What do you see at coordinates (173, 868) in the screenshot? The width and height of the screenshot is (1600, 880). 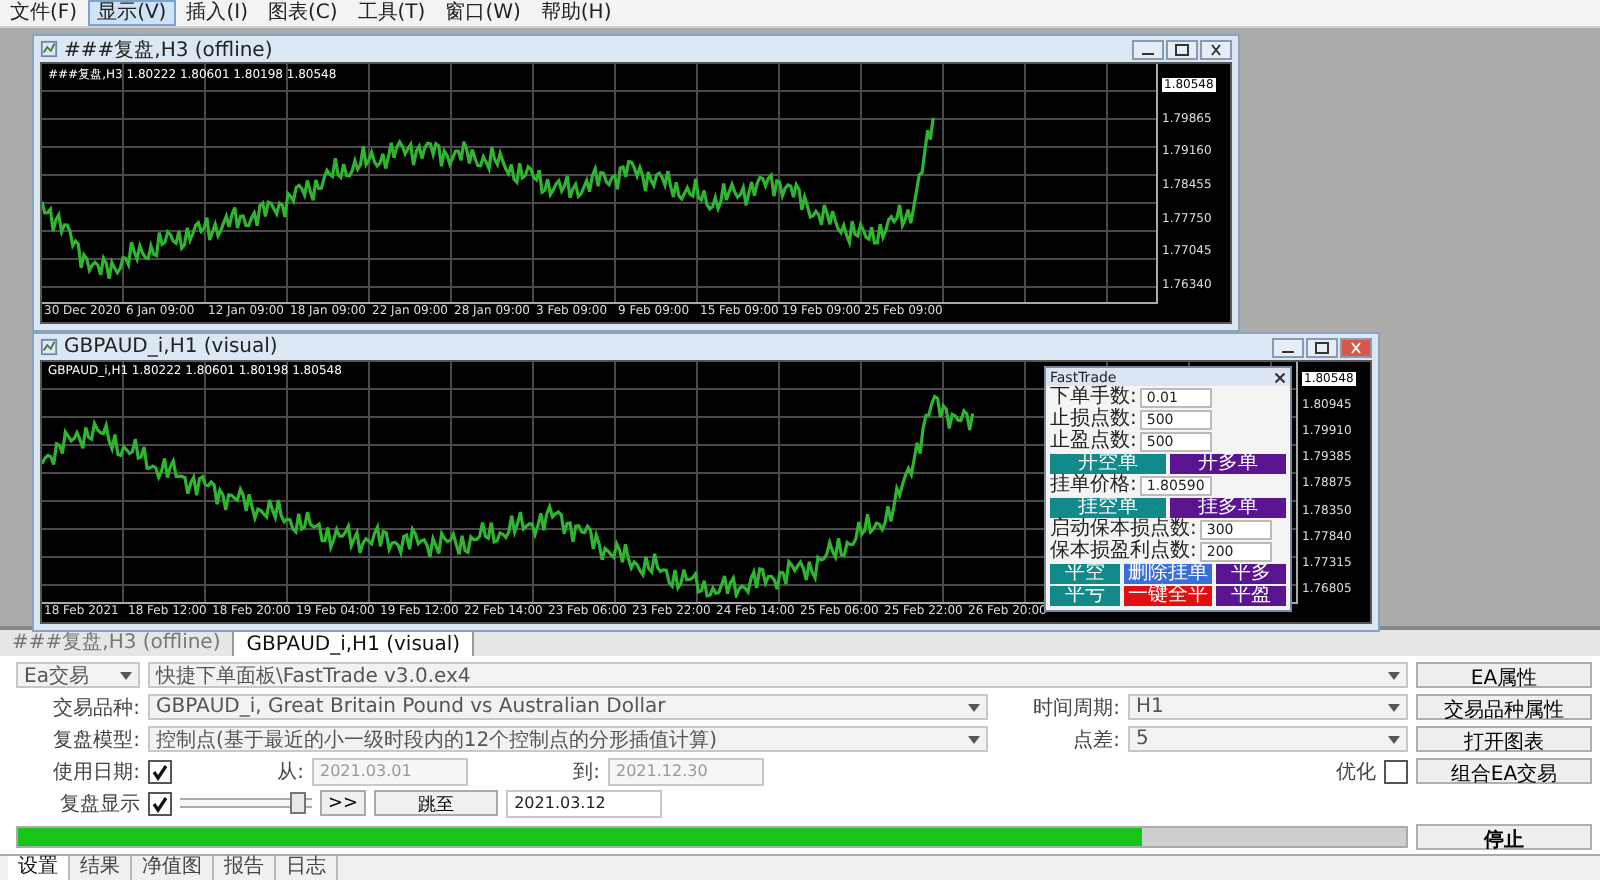 I see `tester-tab: 净值图` at bounding box center [173, 868].